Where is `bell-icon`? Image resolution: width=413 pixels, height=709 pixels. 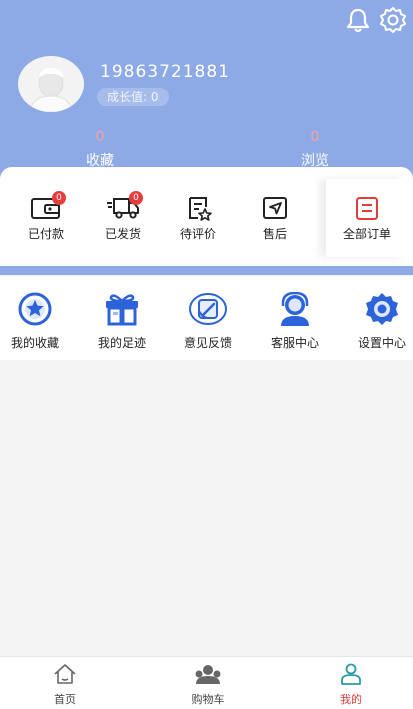 bell-icon is located at coordinates (358, 20).